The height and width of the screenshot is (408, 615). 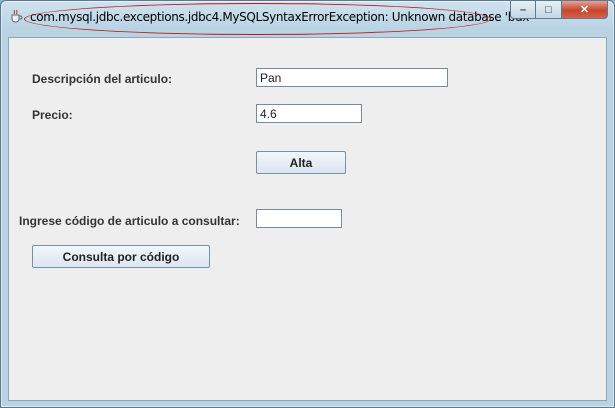 I want to click on close-icon: ✕, so click(x=584, y=10).